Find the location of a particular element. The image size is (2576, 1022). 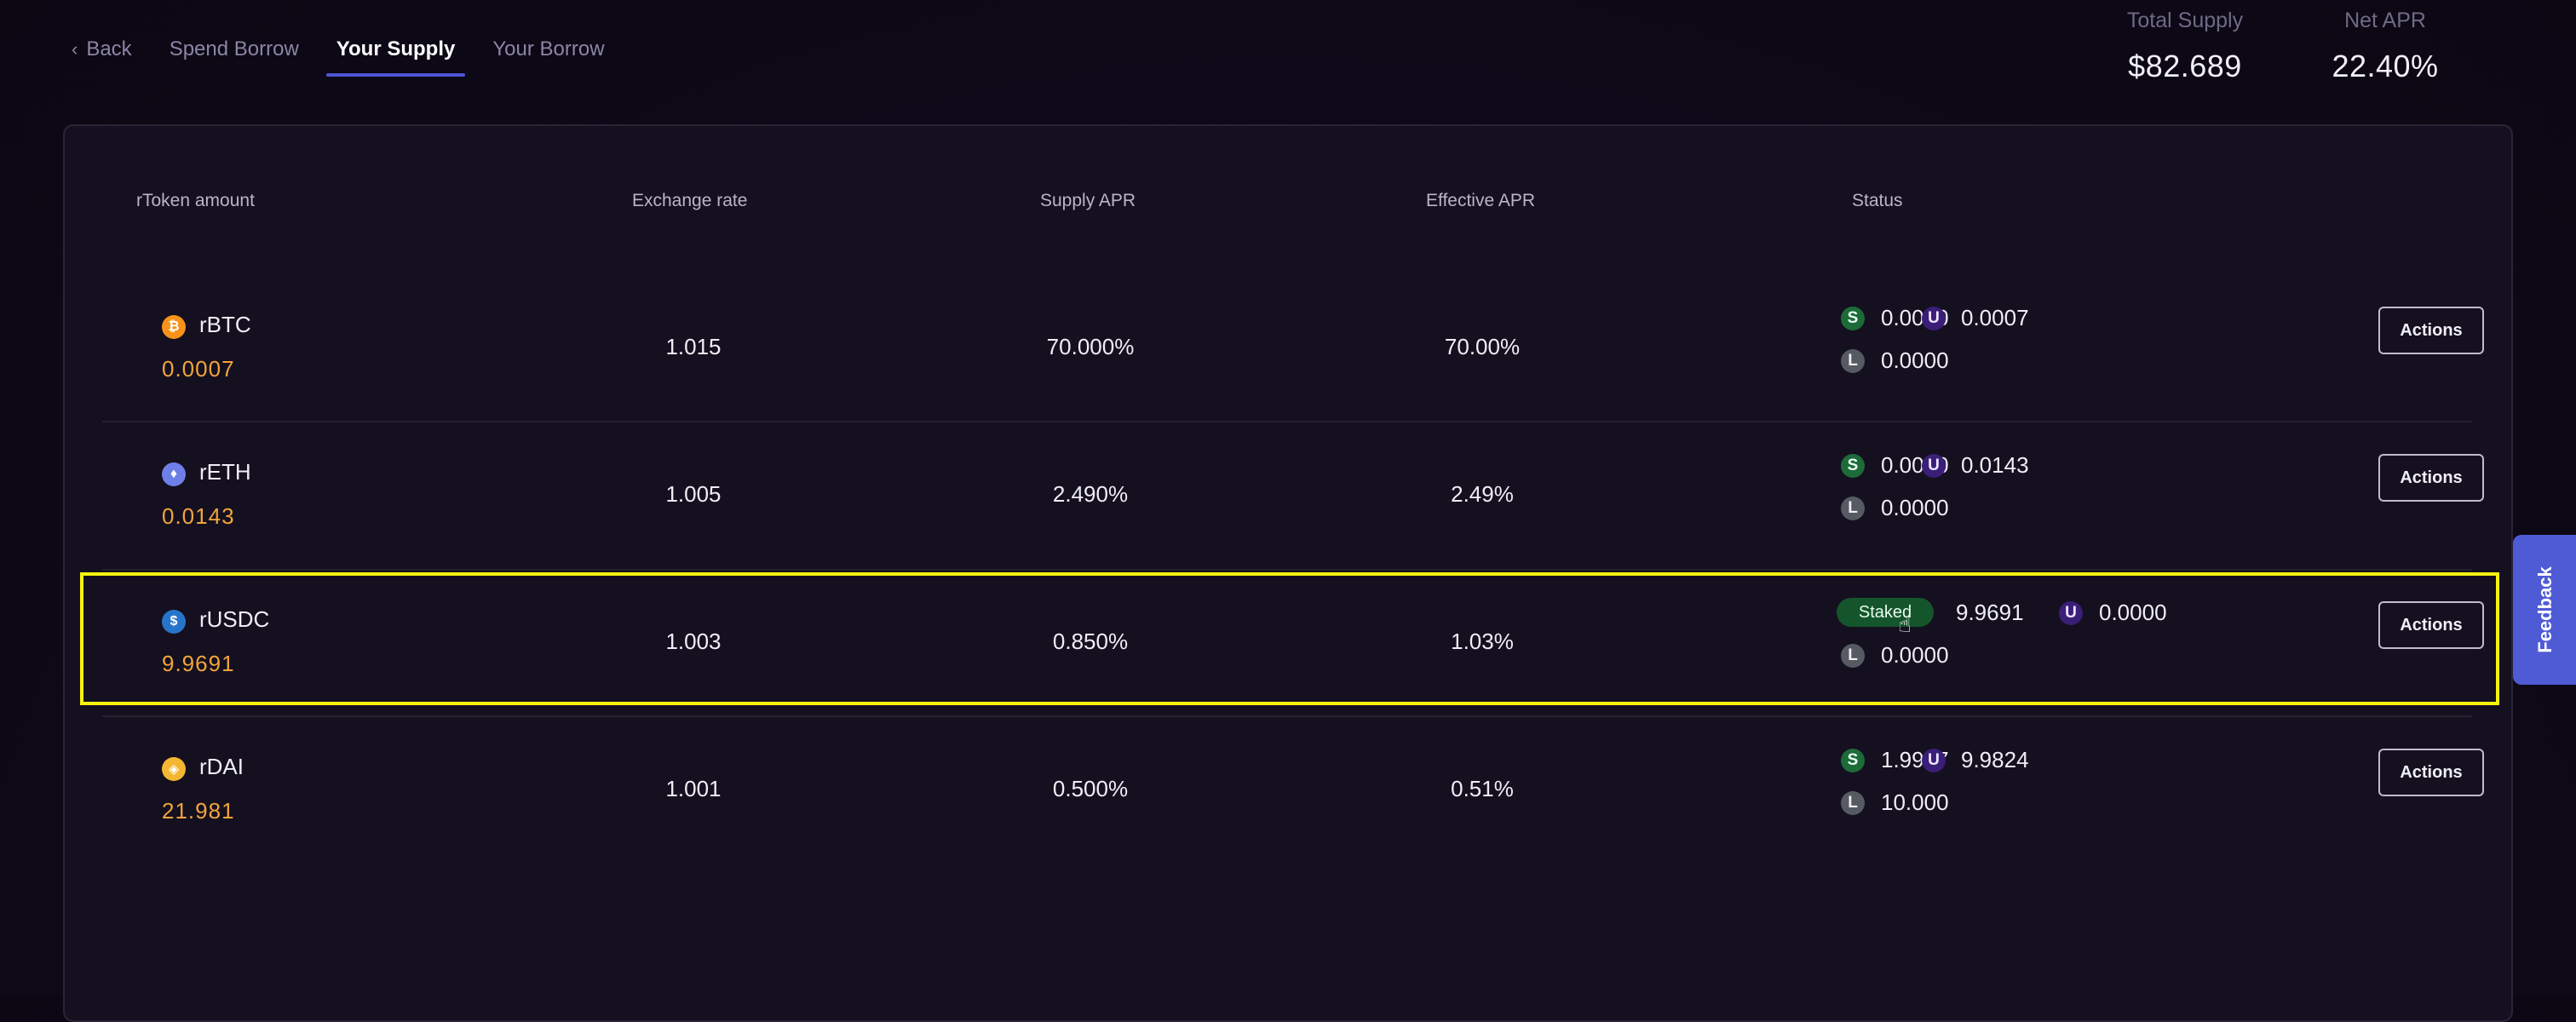

feedback-tab: Feedback is located at coordinates (2544, 610).